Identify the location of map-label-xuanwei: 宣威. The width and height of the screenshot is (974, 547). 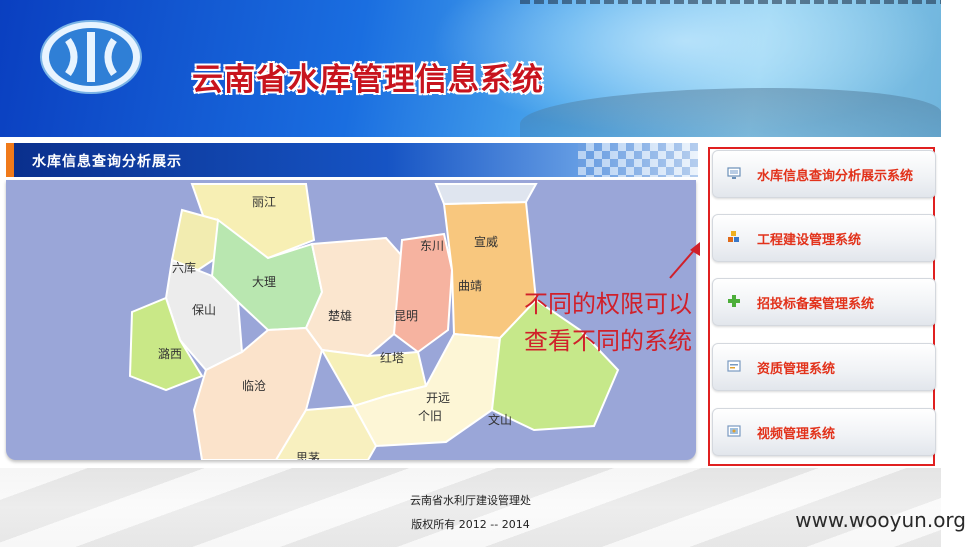
(486, 241).